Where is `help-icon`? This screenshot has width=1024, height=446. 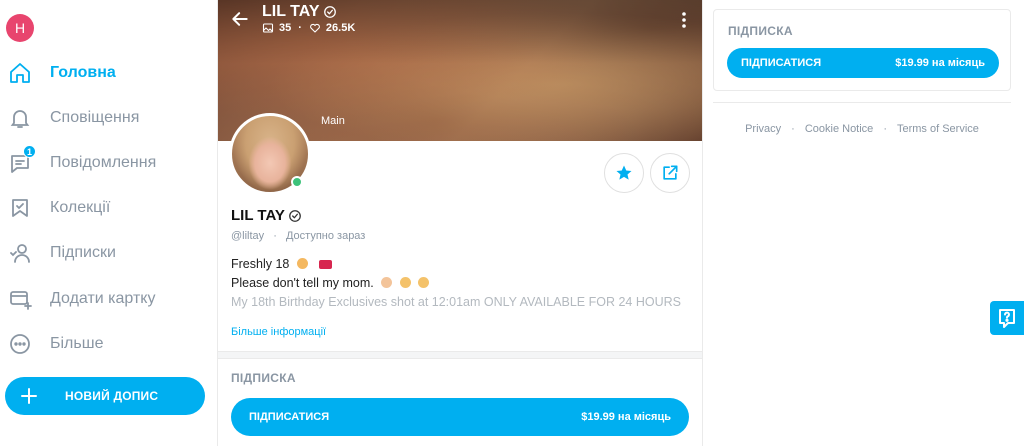
help-icon is located at coordinates (1007, 318).